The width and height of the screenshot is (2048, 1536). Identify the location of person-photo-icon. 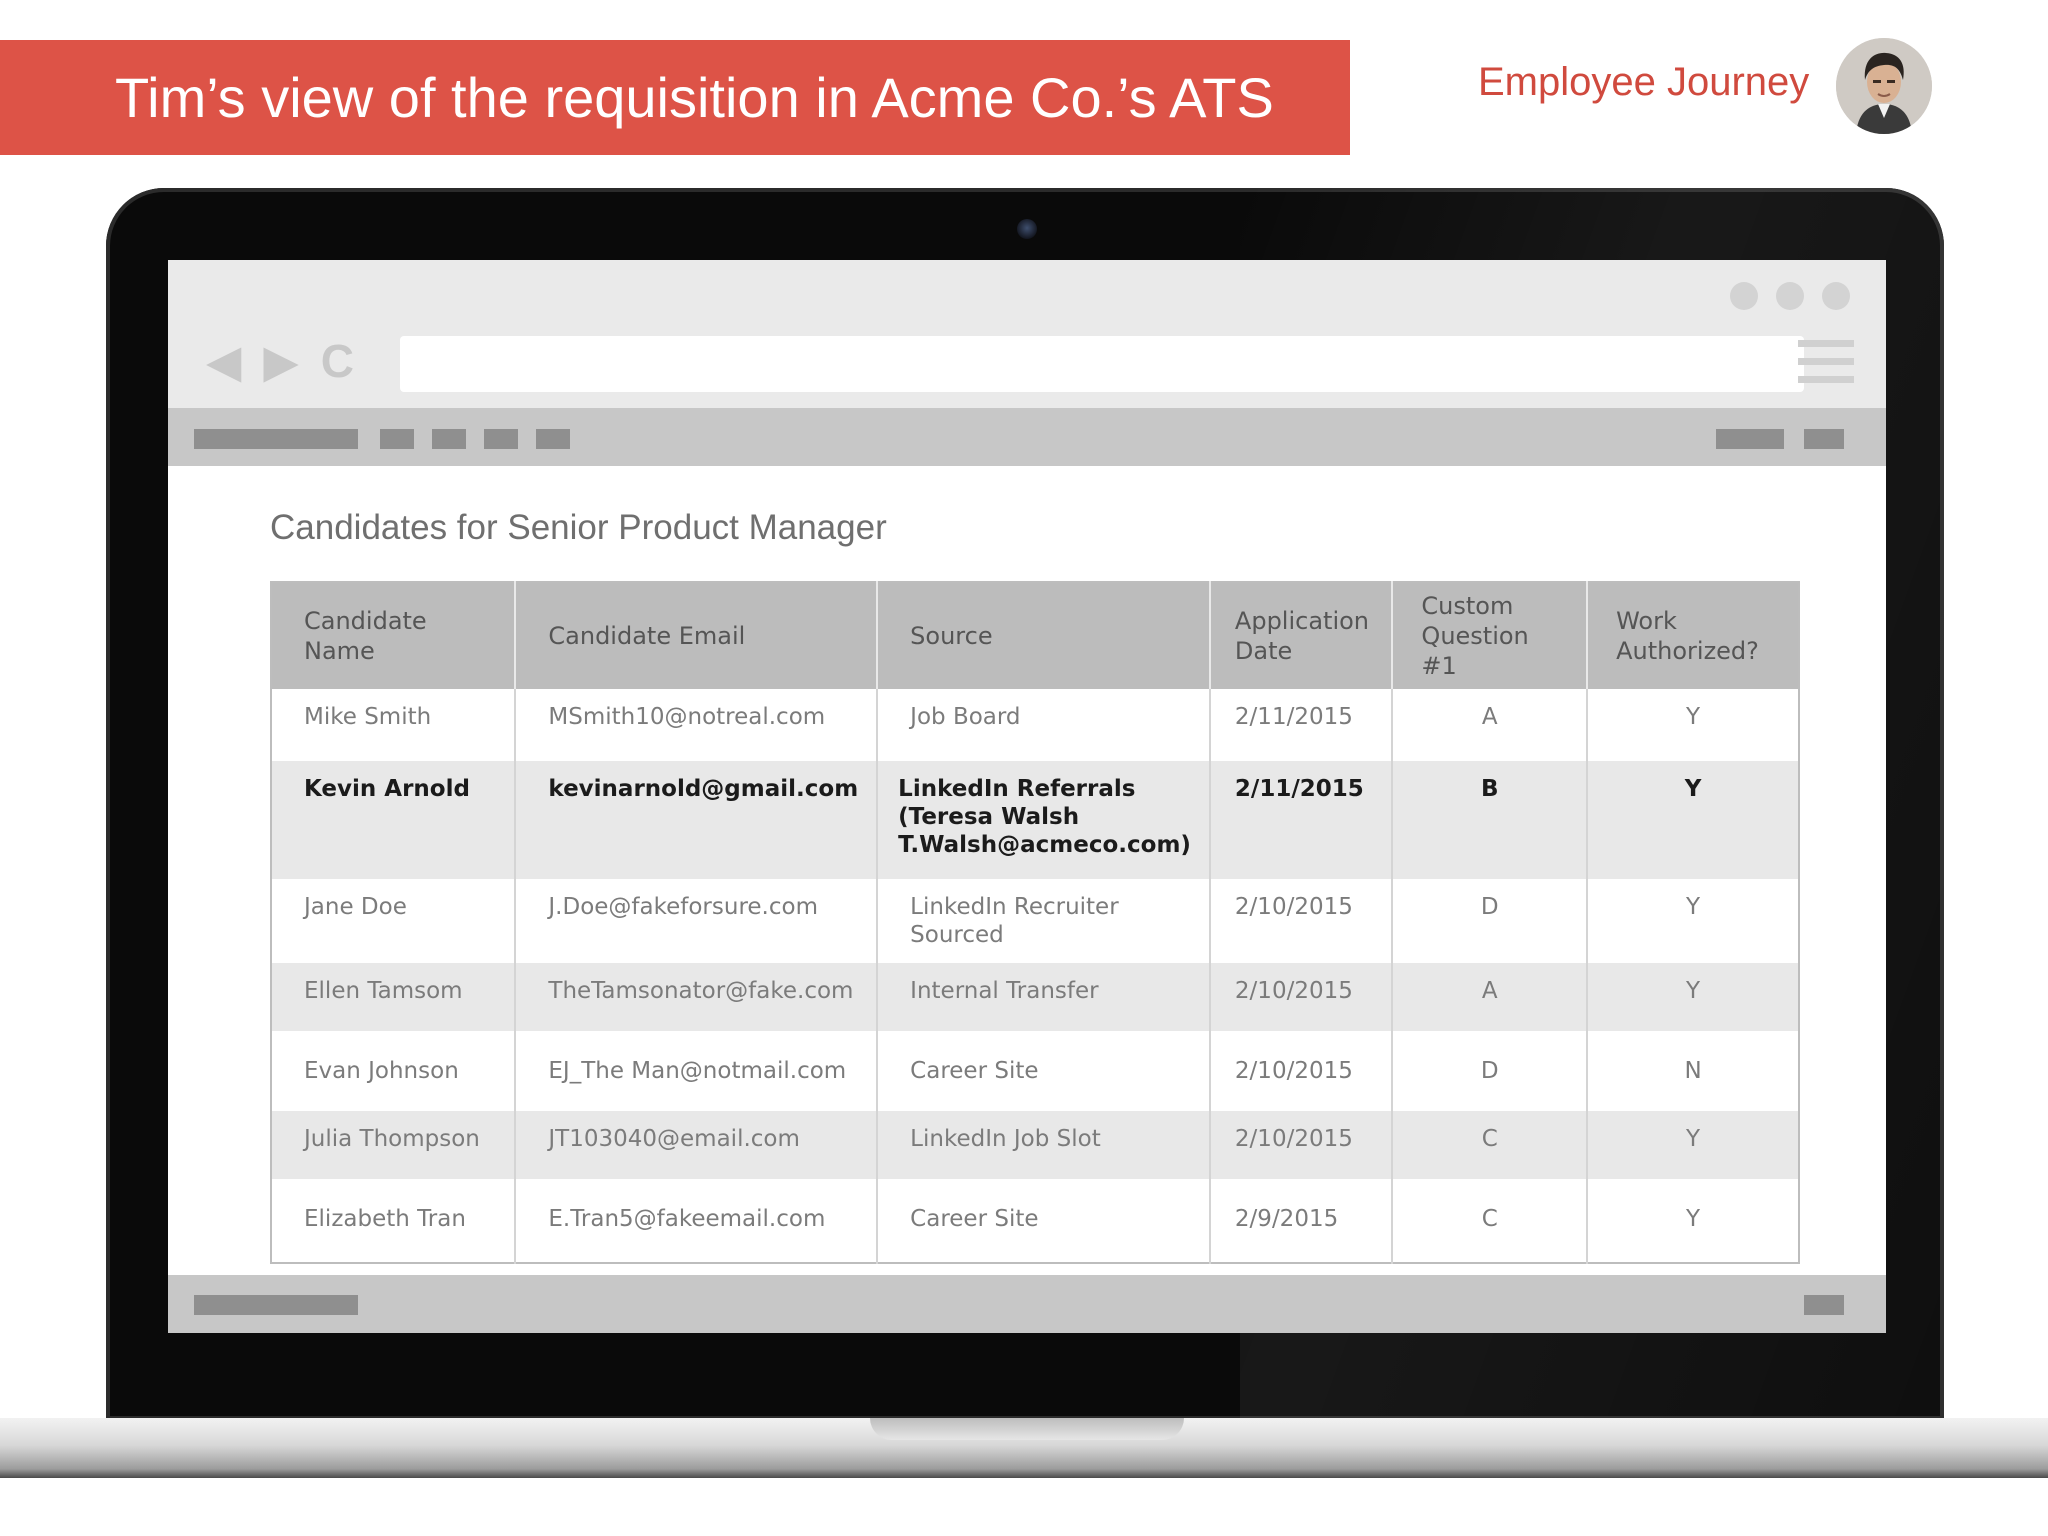
(1884, 86).